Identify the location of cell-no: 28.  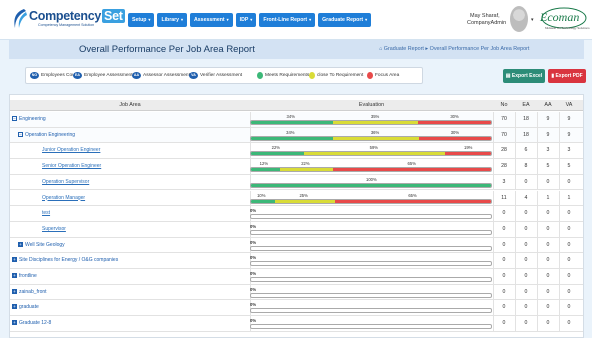
(504, 166).